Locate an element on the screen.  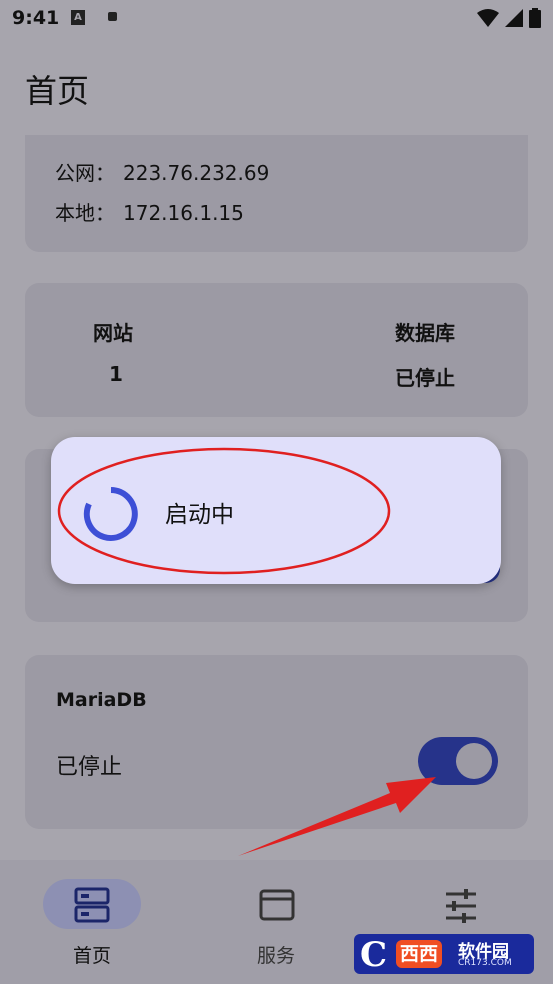
notification-a-icon: A is located at coordinates (78, 17).